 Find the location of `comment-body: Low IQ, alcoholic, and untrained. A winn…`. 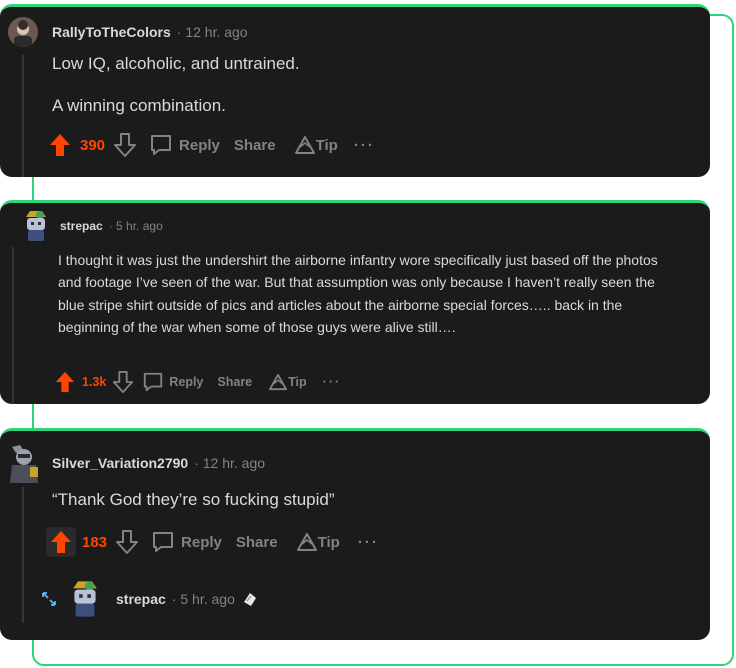

comment-body: Low IQ, alcoholic, and untrained. A winn… is located at coordinates (372, 85).